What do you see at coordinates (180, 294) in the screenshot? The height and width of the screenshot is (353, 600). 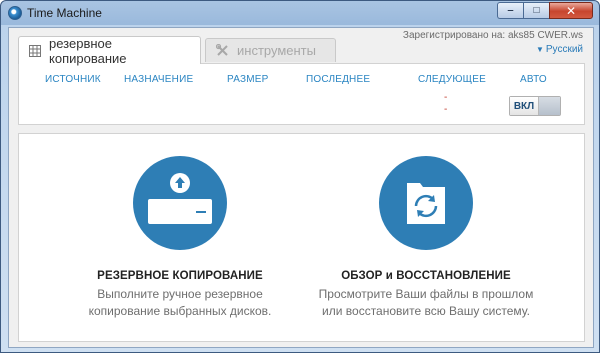 I see `backup-desc-line-1: Выполните ручное резервное` at bounding box center [180, 294].